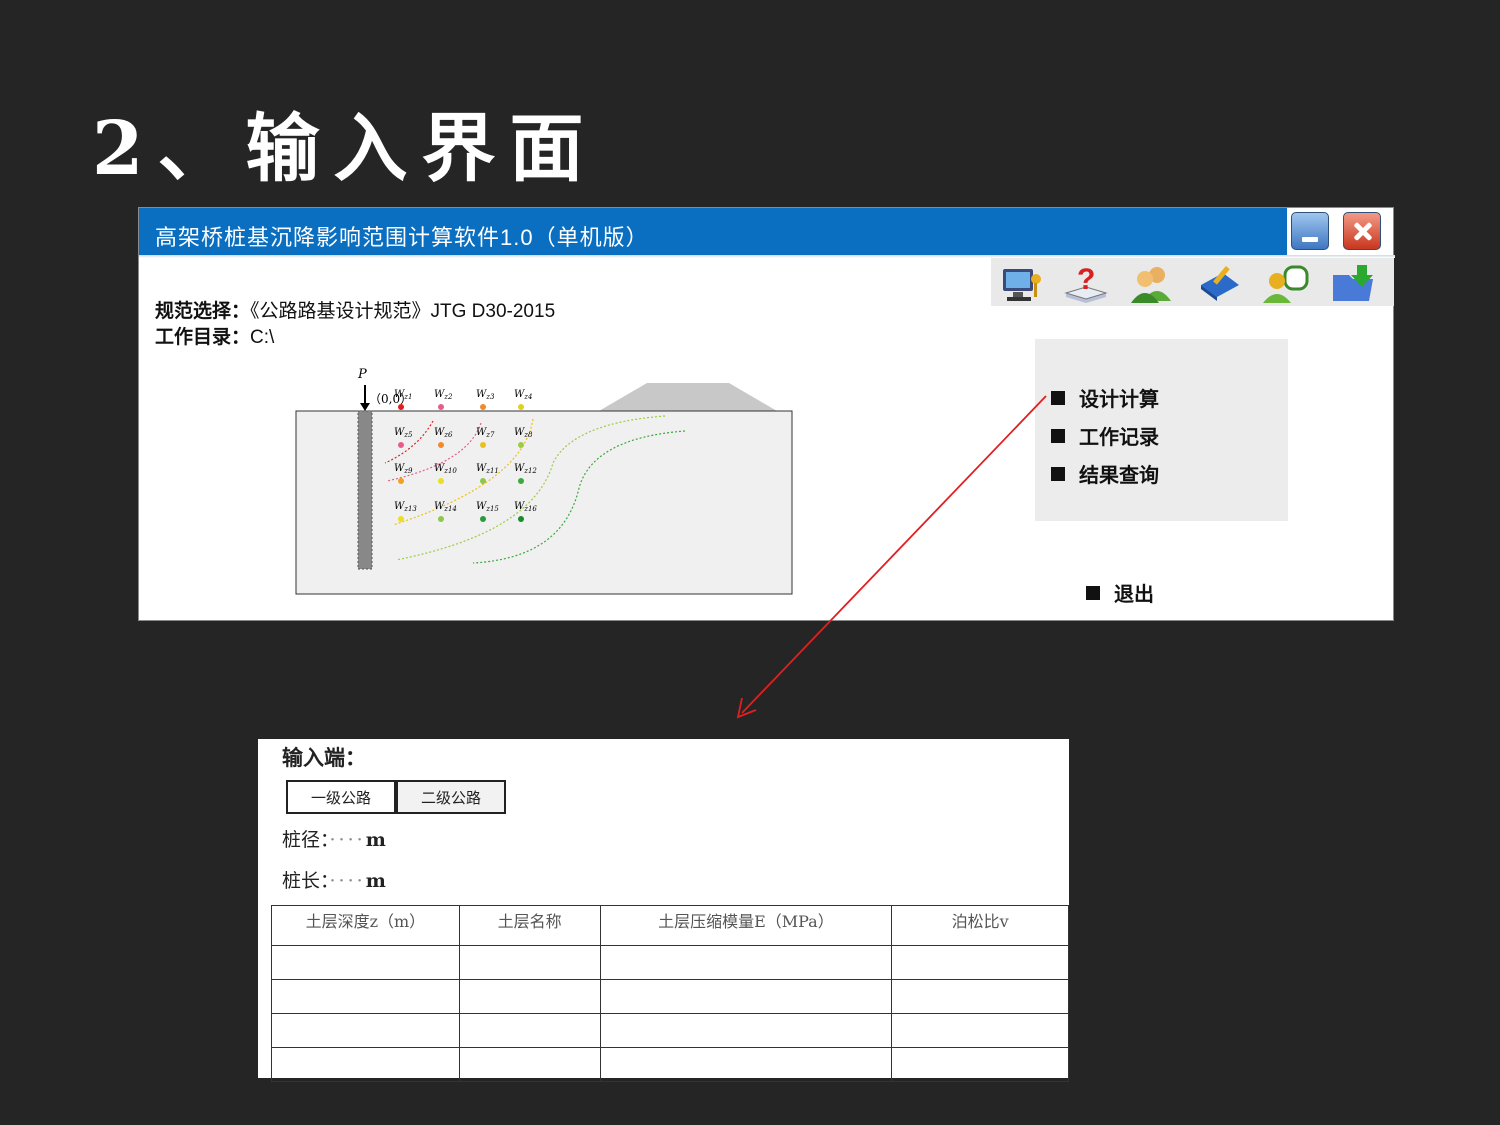  I want to click on road-class-1-button: 一级公路, so click(341, 797).